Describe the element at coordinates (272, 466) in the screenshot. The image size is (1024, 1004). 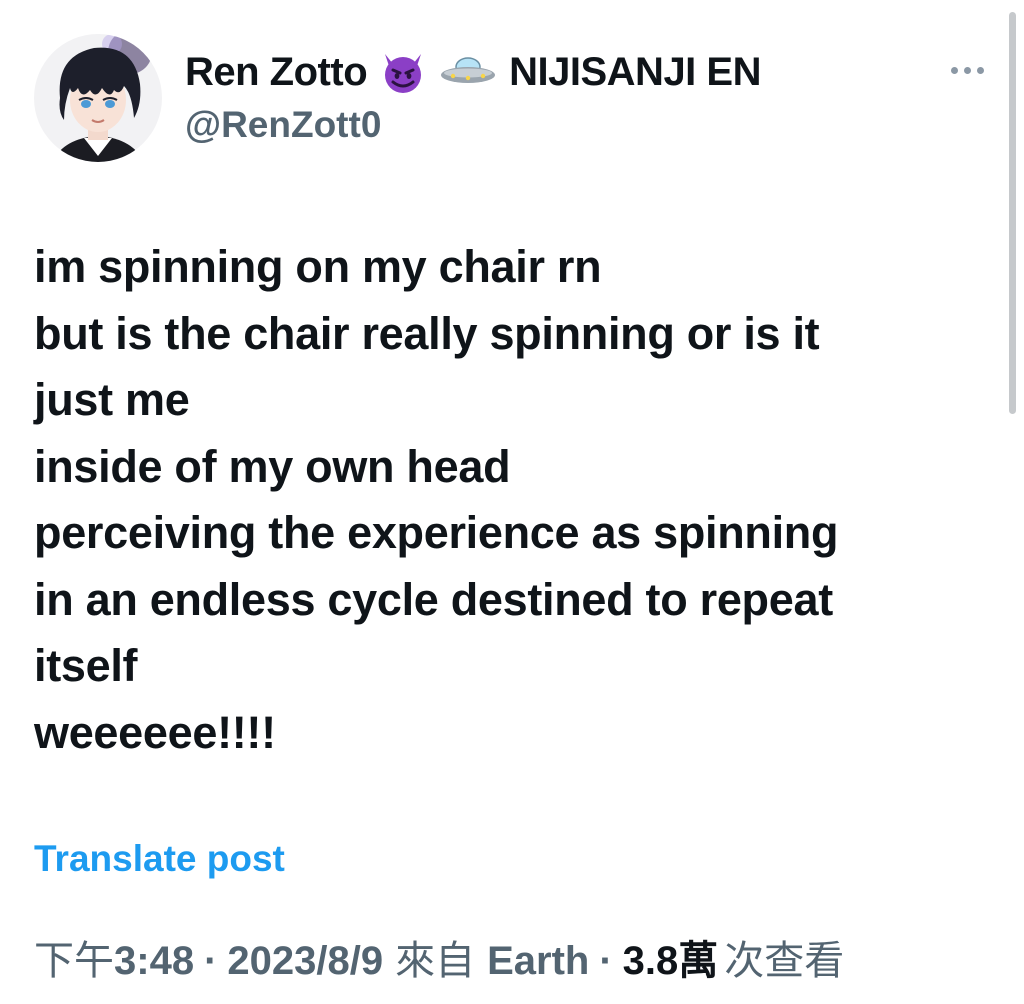
I see `post-line: inside of my own head` at that location.